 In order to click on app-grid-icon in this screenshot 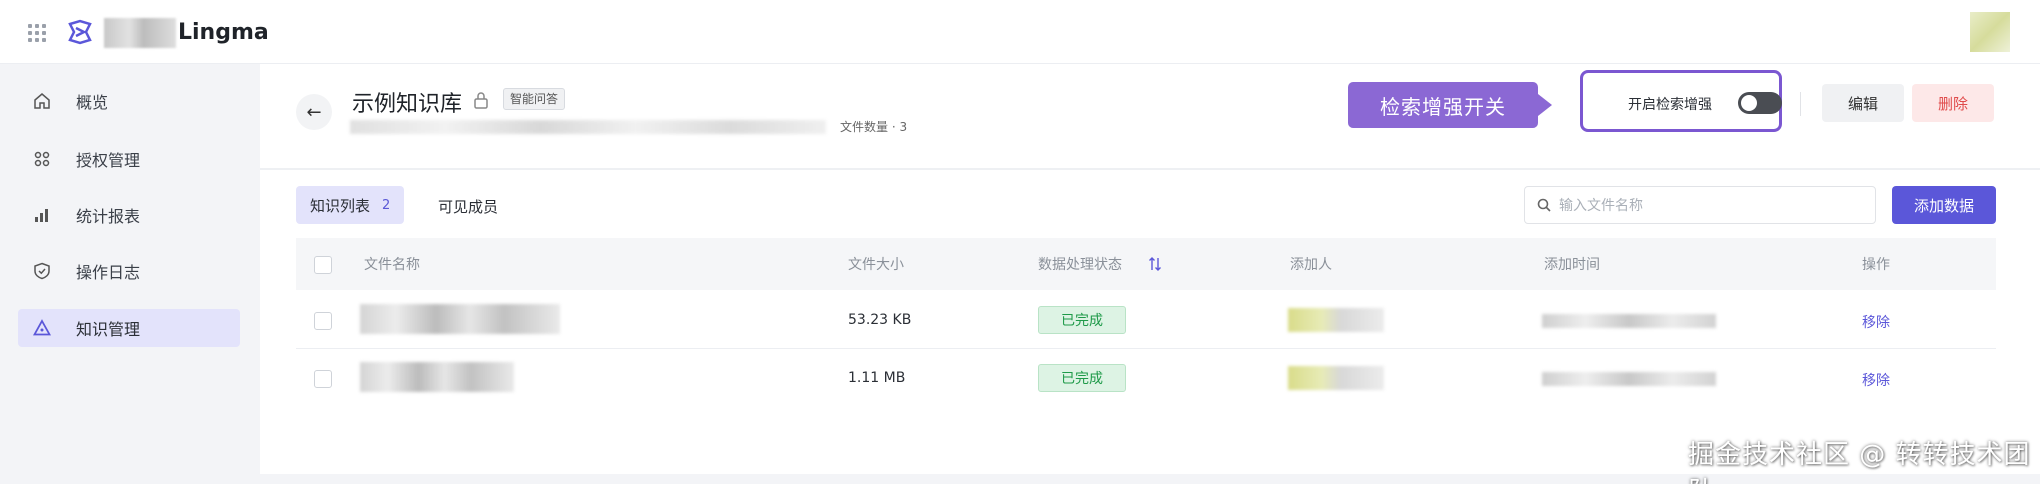, I will do `click(37, 33)`.